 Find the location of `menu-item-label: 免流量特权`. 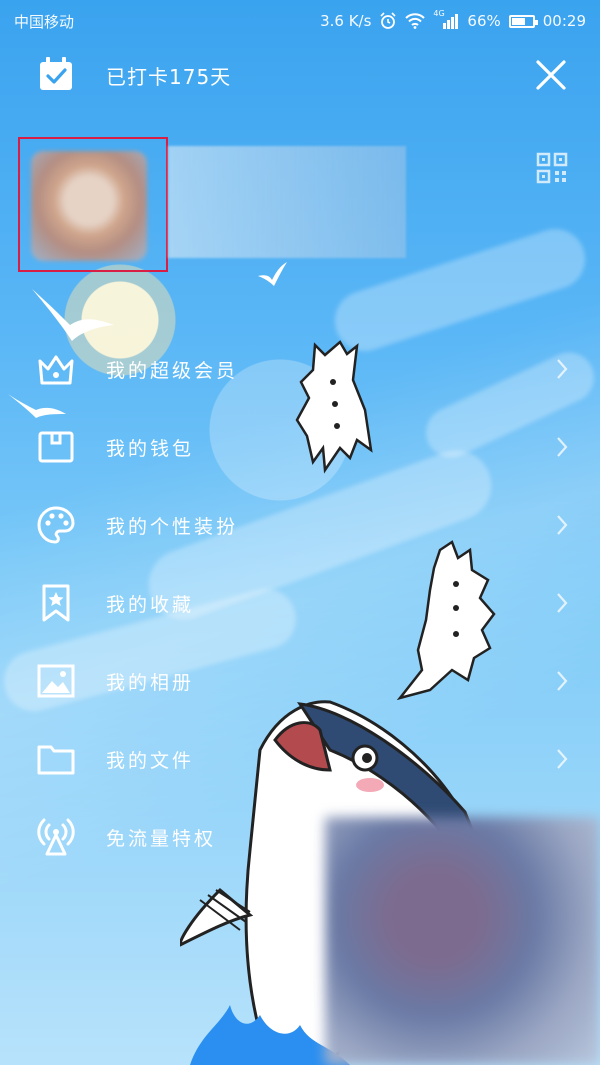

menu-item-label: 免流量特权 is located at coordinates (161, 839).